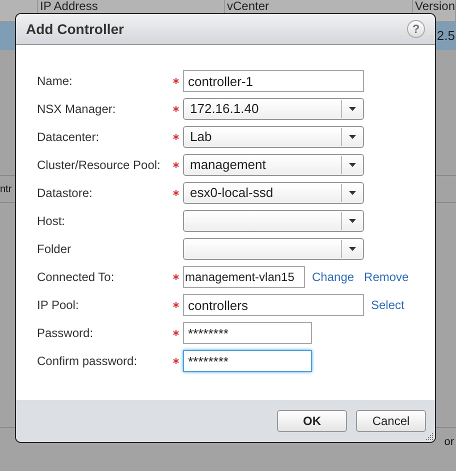 The height and width of the screenshot is (471, 456). I want to click on field-label: Datacenter:, so click(68, 137).